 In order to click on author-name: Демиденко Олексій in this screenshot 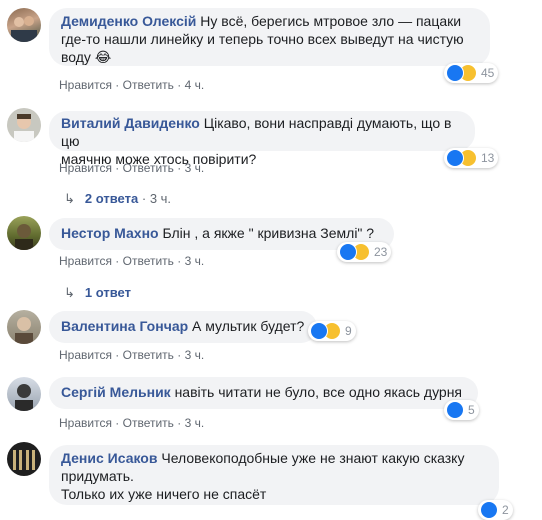, I will do `click(128, 21)`.